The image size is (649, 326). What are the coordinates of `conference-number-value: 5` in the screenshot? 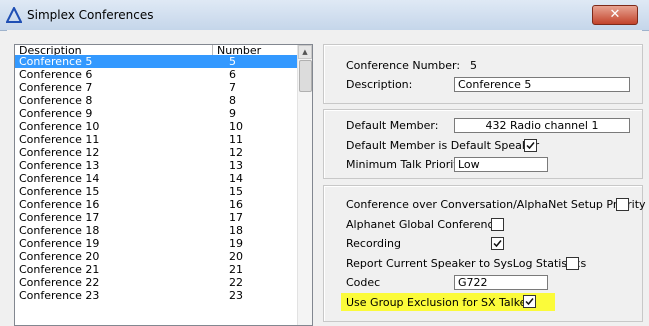 It's located at (473, 65).